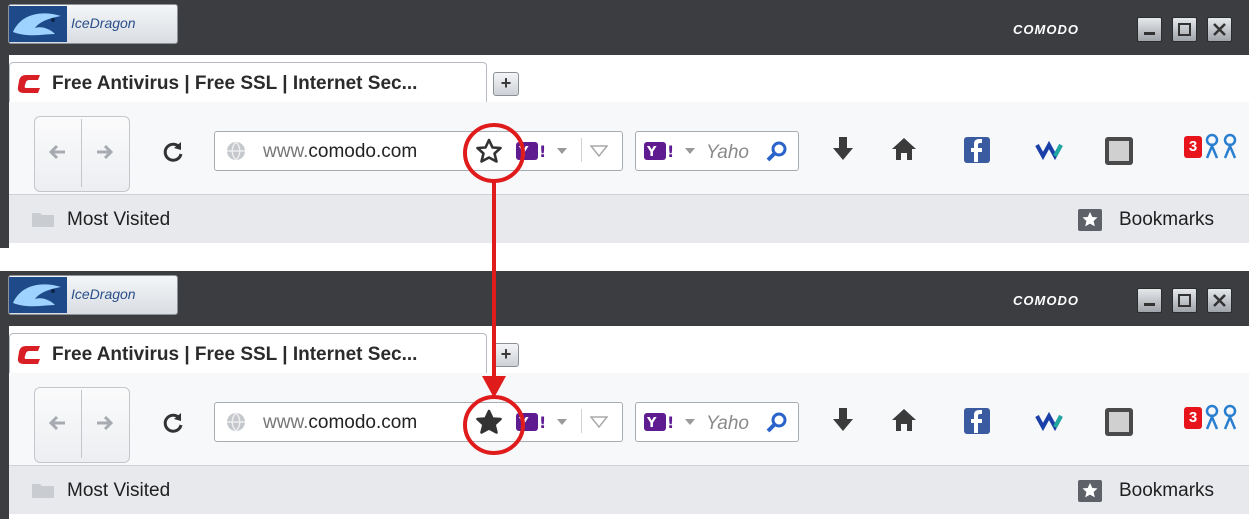  Describe the element at coordinates (43, 491) in the screenshot. I see `folder-icon` at that location.